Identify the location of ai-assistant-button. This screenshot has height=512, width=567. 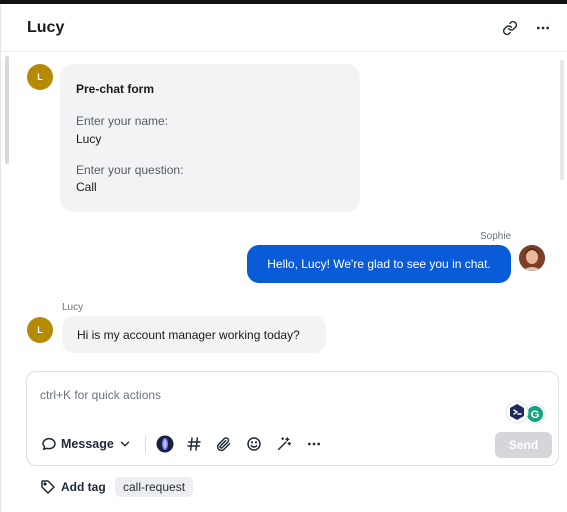
(165, 444).